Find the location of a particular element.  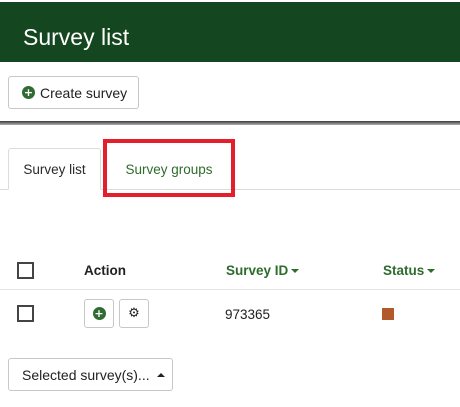

column-header-survey-id: Survey ID is located at coordinates (263, 270).